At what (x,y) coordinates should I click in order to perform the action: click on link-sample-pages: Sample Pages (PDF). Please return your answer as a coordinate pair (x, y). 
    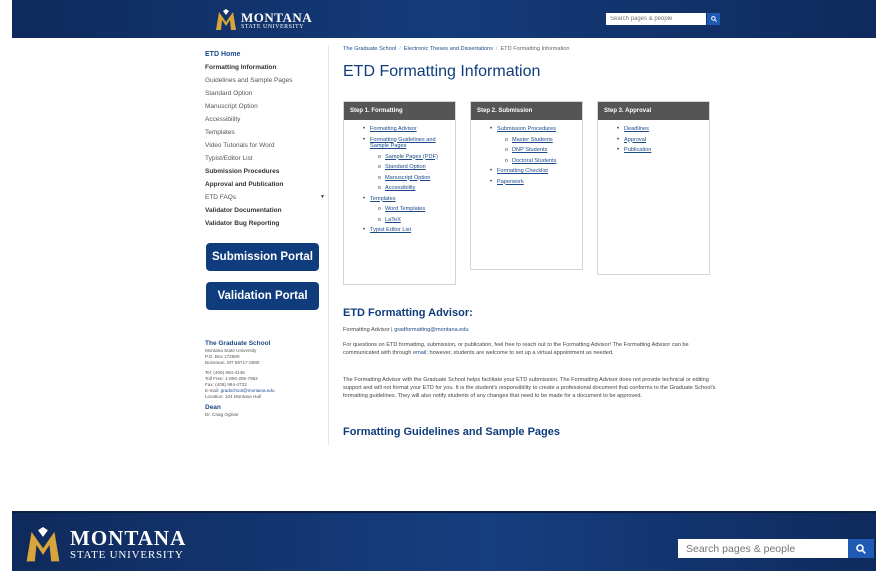
    Looking at the image, I should click on (411, 157).